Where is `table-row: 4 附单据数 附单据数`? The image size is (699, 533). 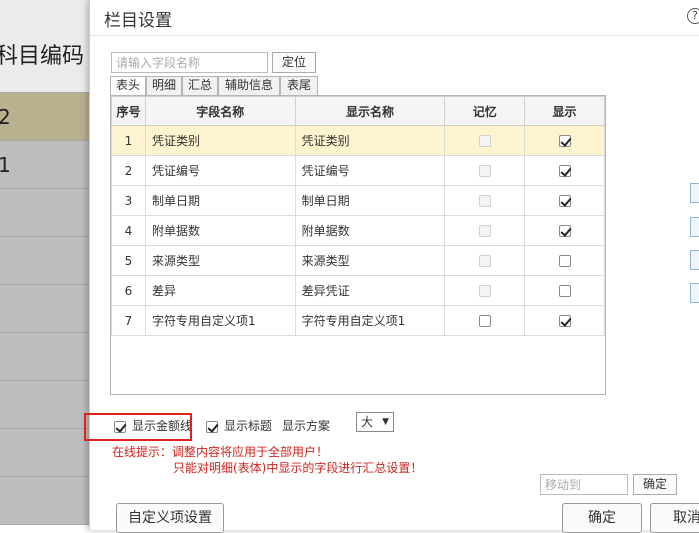
table-row: 4 附单据数 附单据数 is located at coordinates (358, 230).